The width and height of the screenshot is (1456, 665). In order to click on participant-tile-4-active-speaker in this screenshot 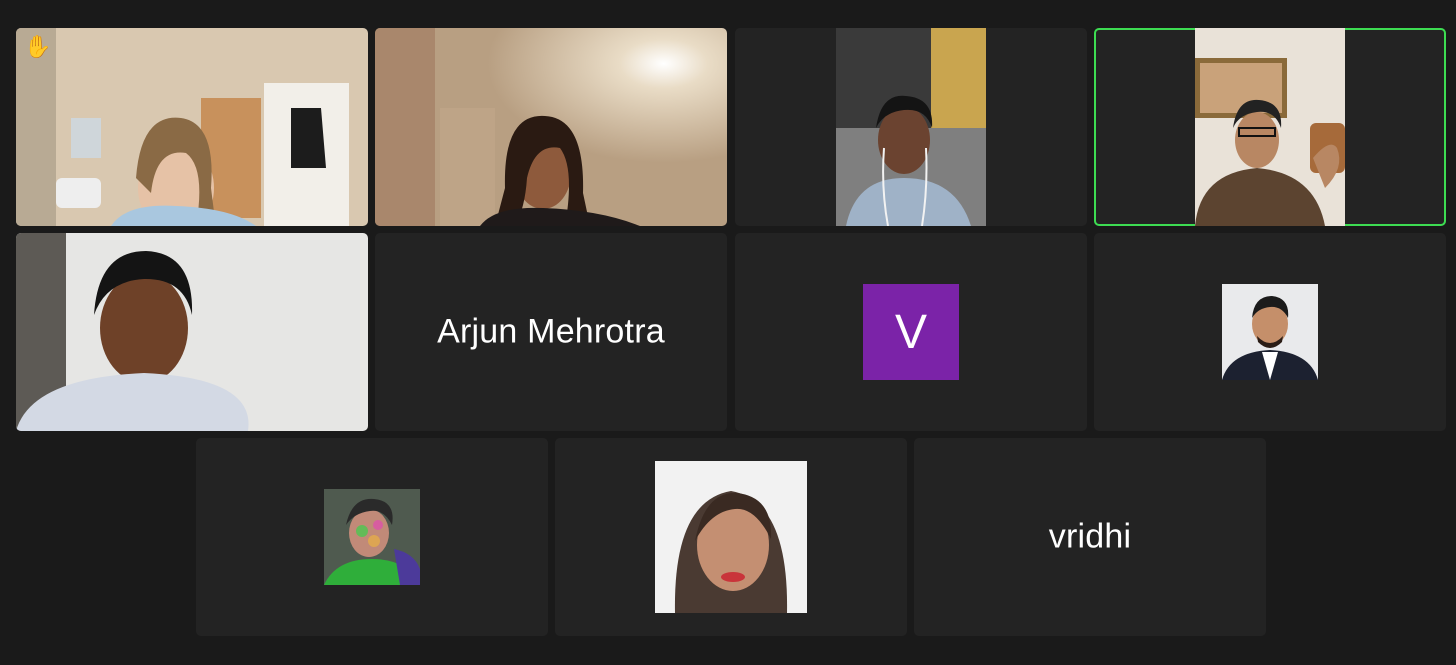, I will do `click(1270, 127)`.